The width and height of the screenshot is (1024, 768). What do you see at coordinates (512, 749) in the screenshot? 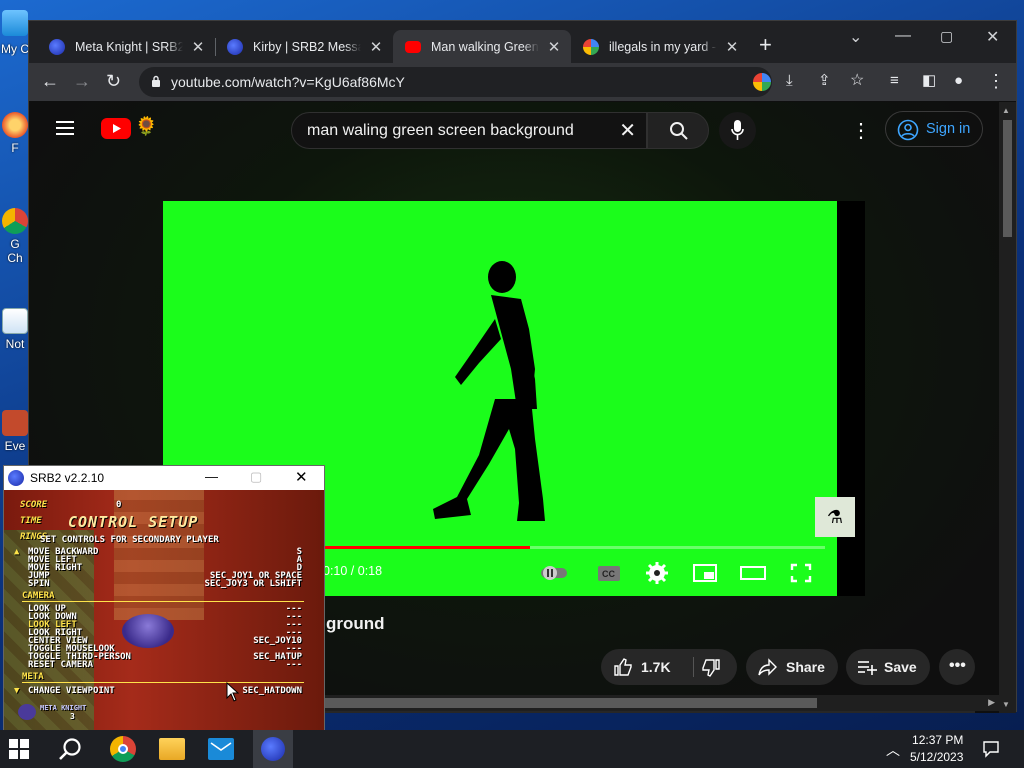
I see `taskbar: ︿ 12:37 PM 5/12/2023` at bounding box center [512, 749].